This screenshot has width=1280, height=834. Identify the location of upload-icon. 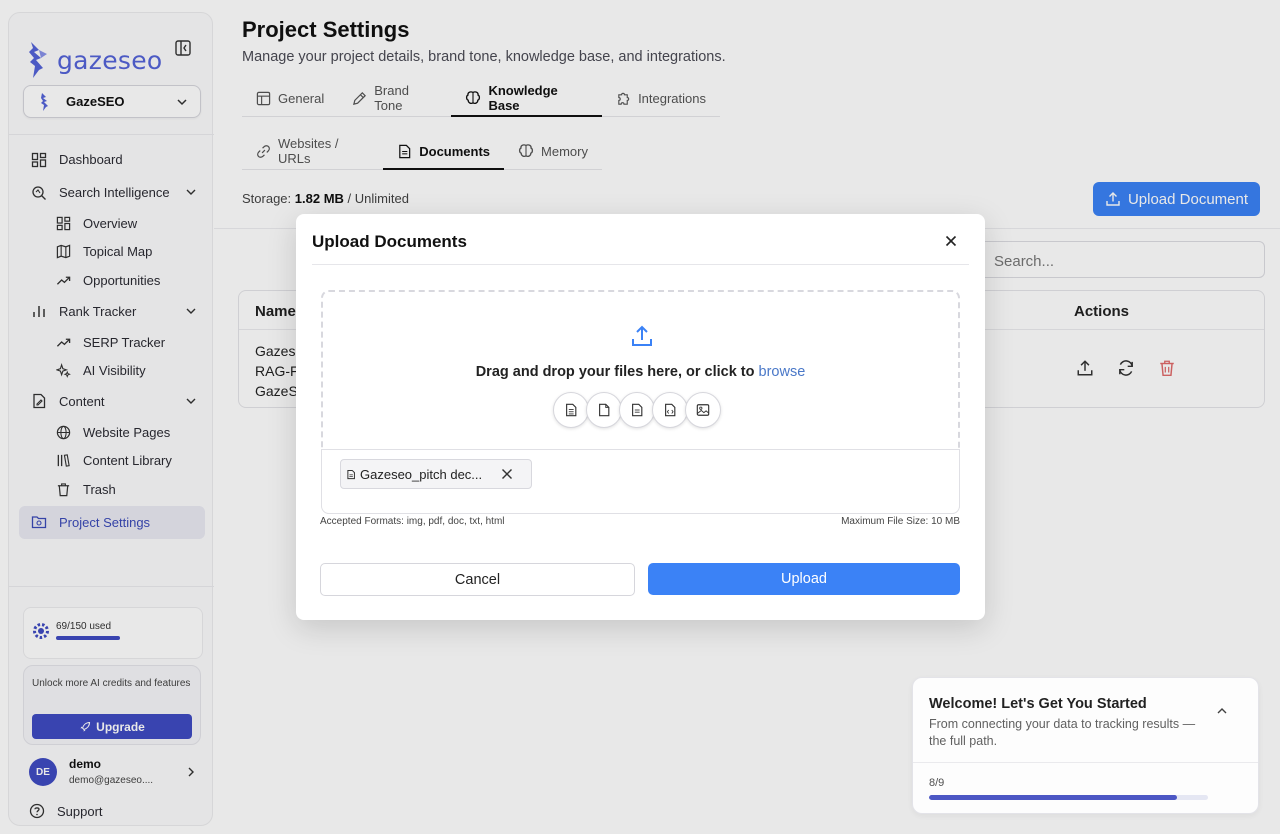
(642, 335).